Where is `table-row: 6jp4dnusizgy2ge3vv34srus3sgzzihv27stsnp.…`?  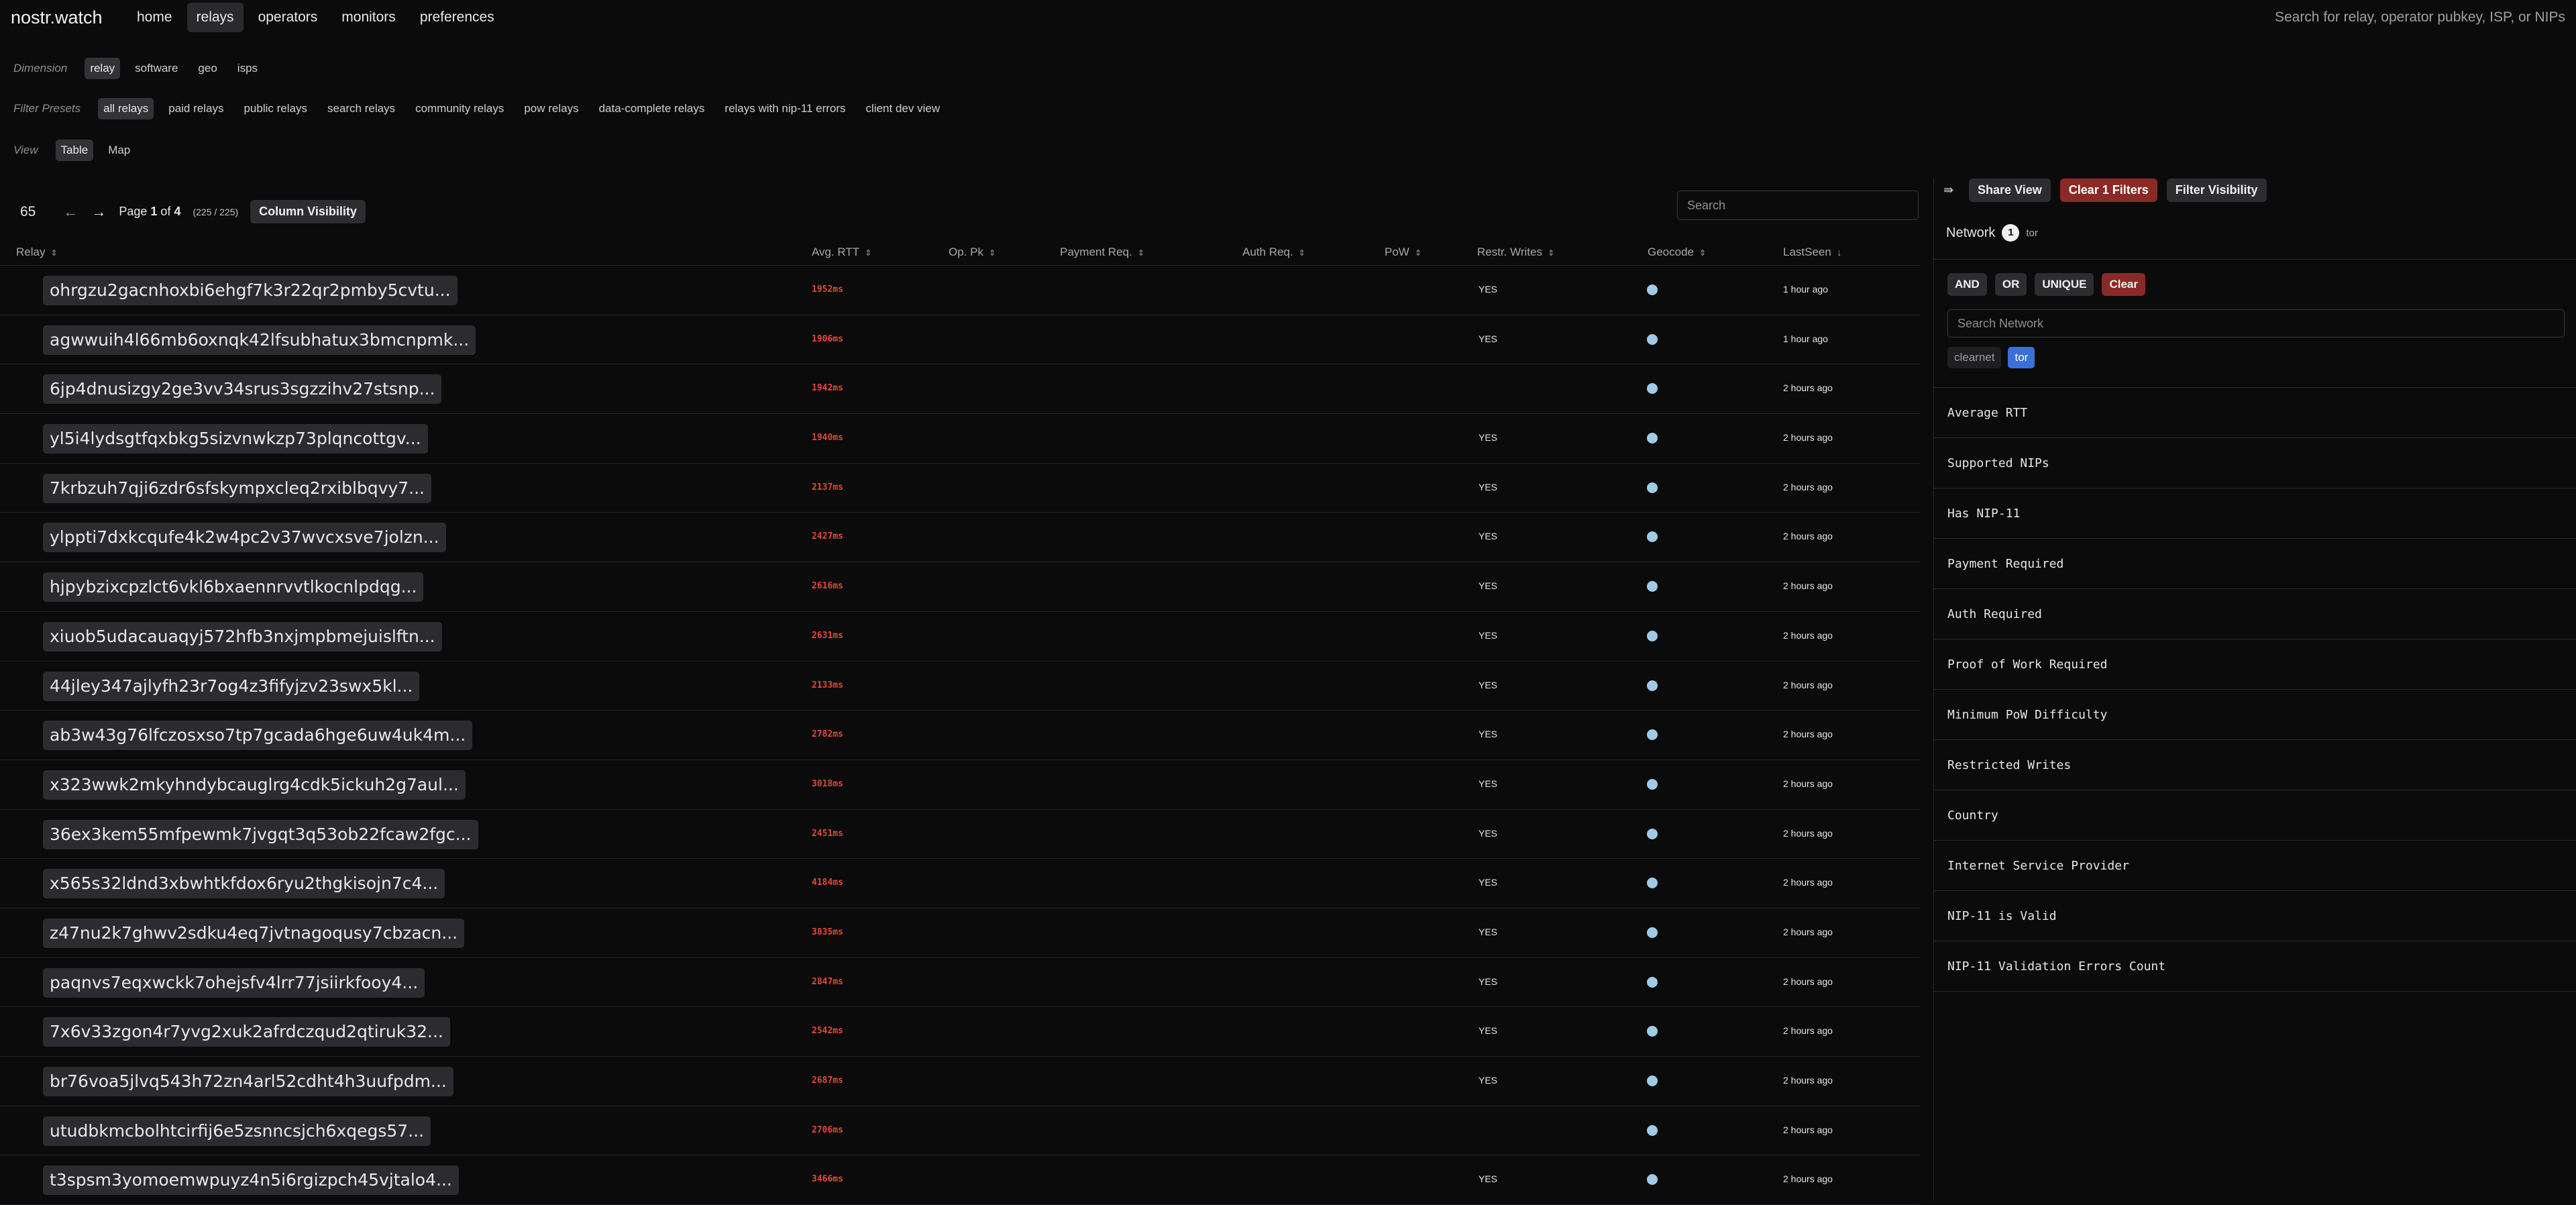 table-row: 6jp4dnusizgy2ge3vv34srus3sgzzihv27stsnp.… is located at coordinates (960, 389).